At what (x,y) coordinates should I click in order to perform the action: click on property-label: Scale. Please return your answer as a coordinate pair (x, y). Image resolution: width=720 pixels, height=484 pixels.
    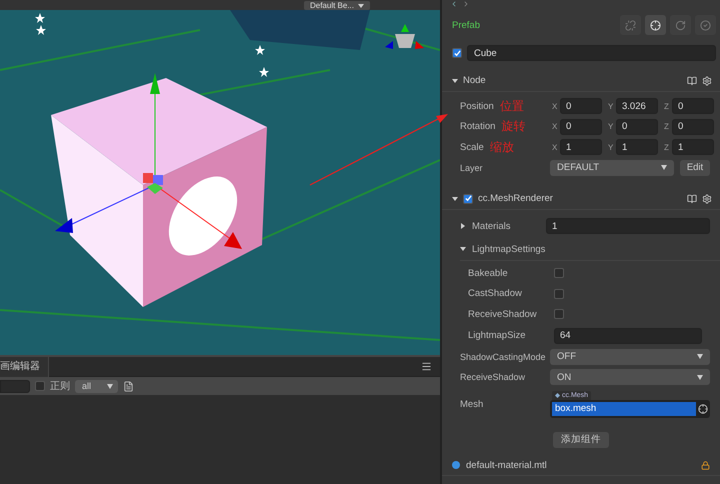
    Looking at the image, I should click on (472, 147).